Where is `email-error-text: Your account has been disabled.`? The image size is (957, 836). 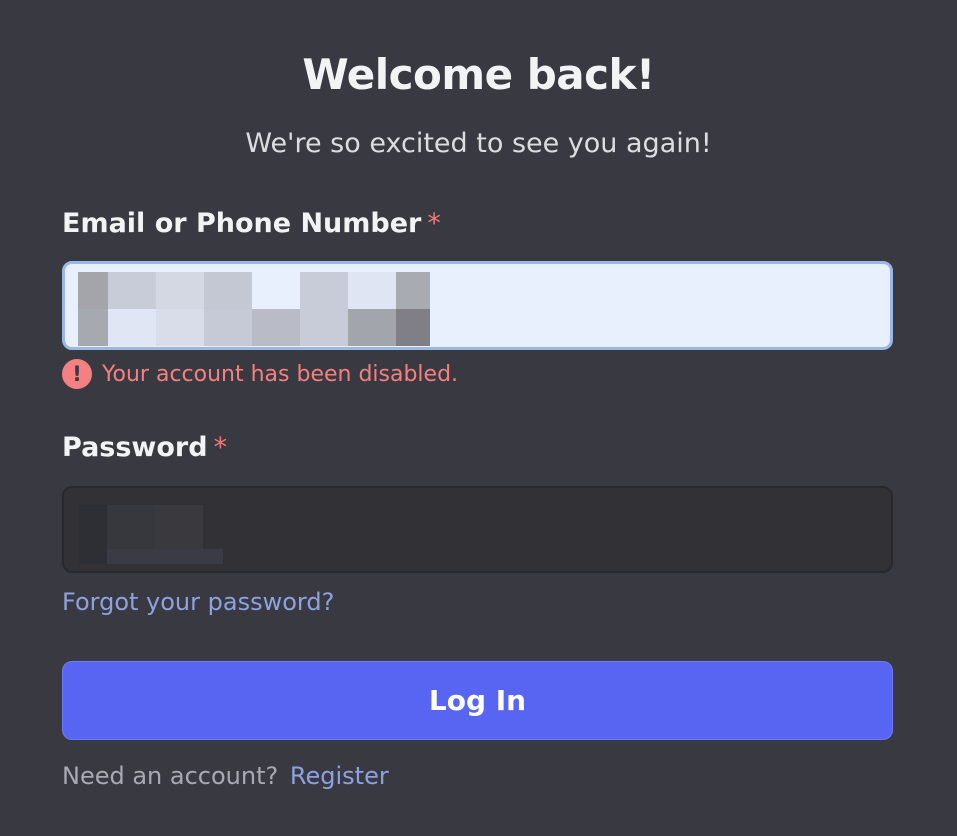 email-error-text: Your account has been disabled. is located at coordinates (280, 374).